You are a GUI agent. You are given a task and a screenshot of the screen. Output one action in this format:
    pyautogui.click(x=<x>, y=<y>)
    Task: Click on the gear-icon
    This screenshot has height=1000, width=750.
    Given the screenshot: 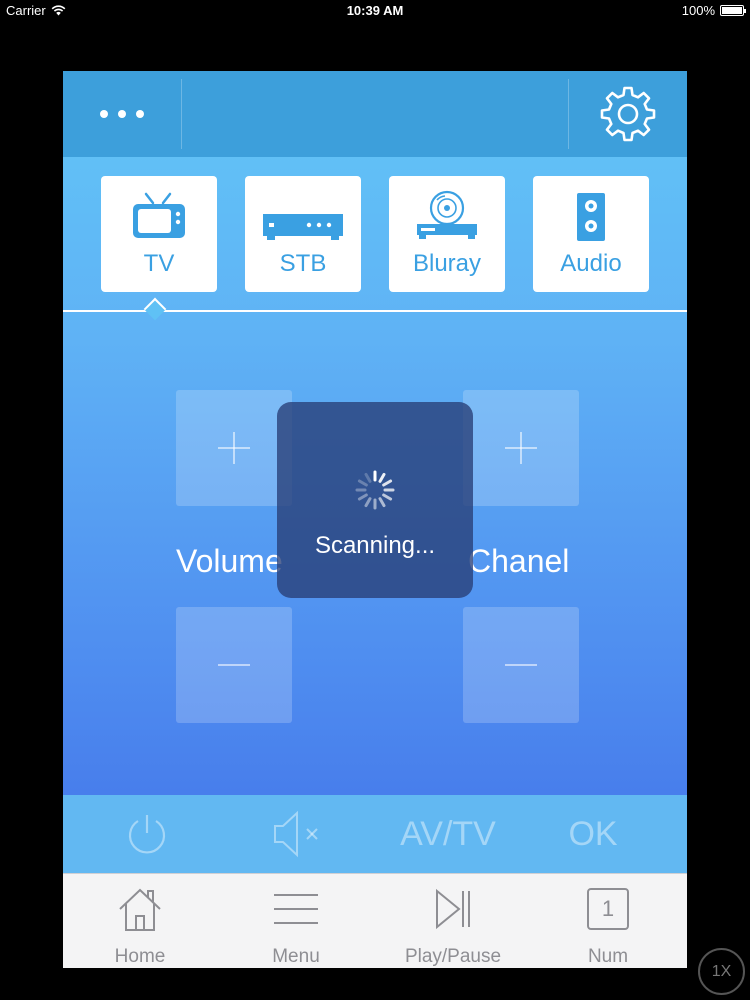 What is the action you would take?
    pyautogui.click(x=628, y=114)
    